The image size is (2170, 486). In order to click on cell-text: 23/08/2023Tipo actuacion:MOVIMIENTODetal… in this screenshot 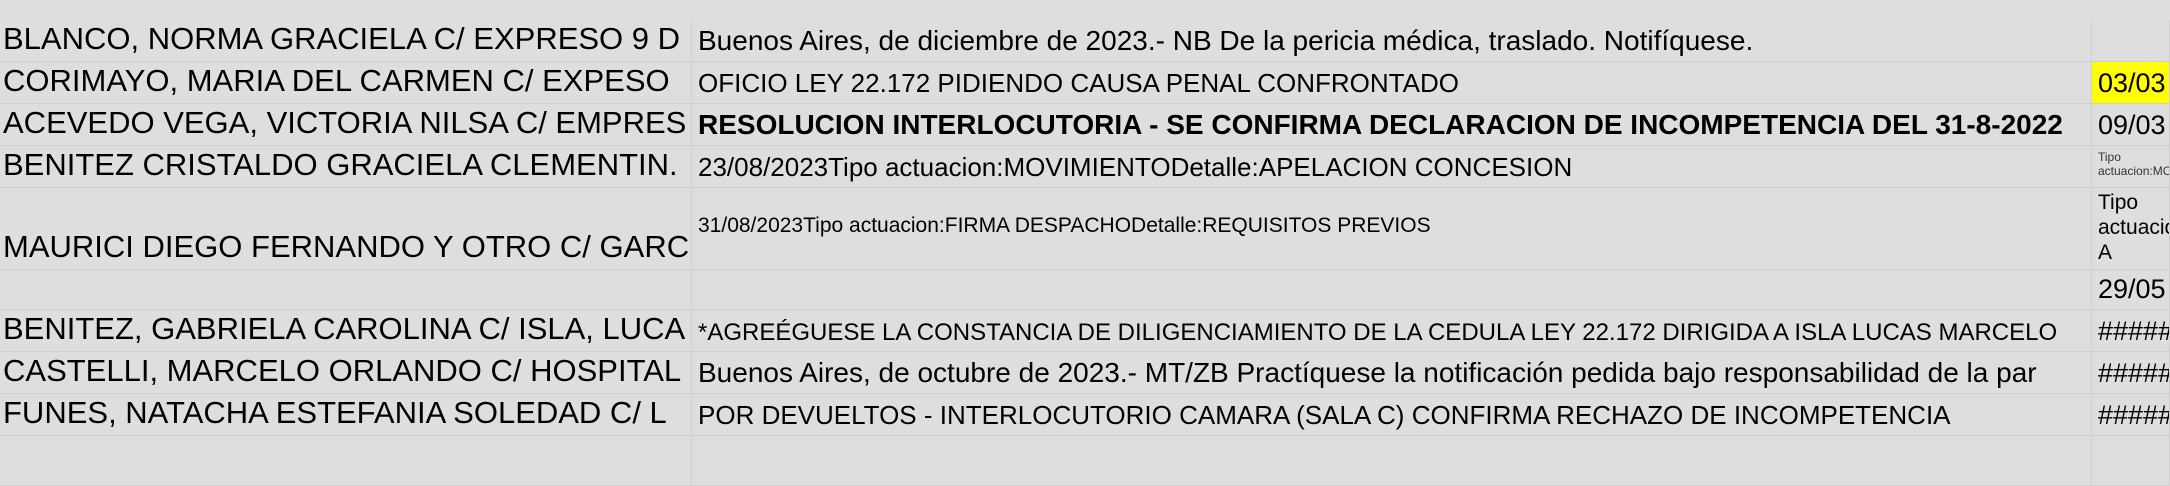, I will do `click(1135, 167)`.